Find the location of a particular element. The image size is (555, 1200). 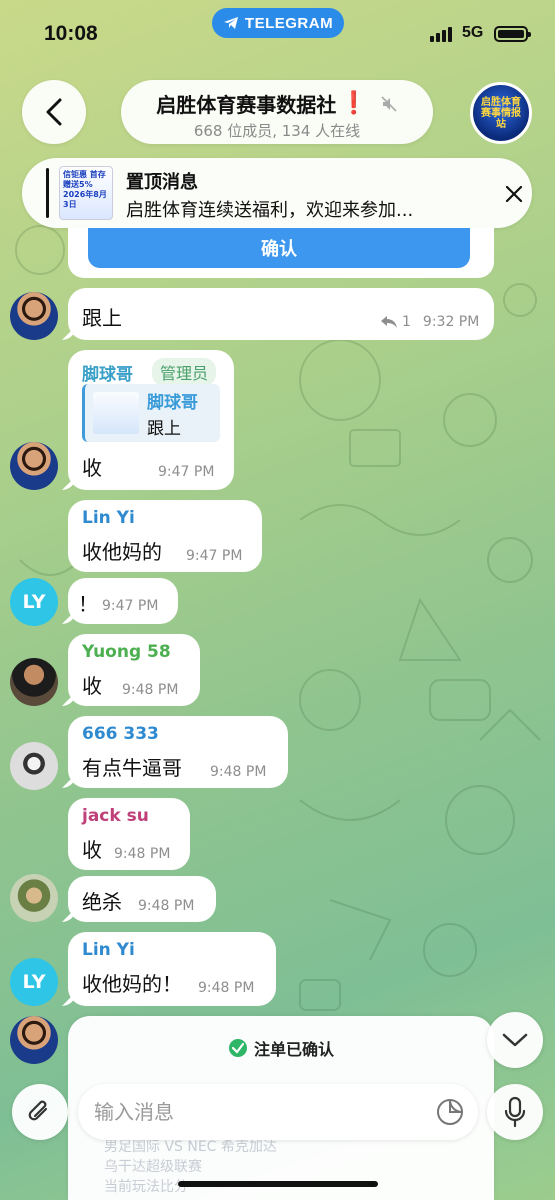

message-text: 绝杀 is located at coordinates (102, 902).